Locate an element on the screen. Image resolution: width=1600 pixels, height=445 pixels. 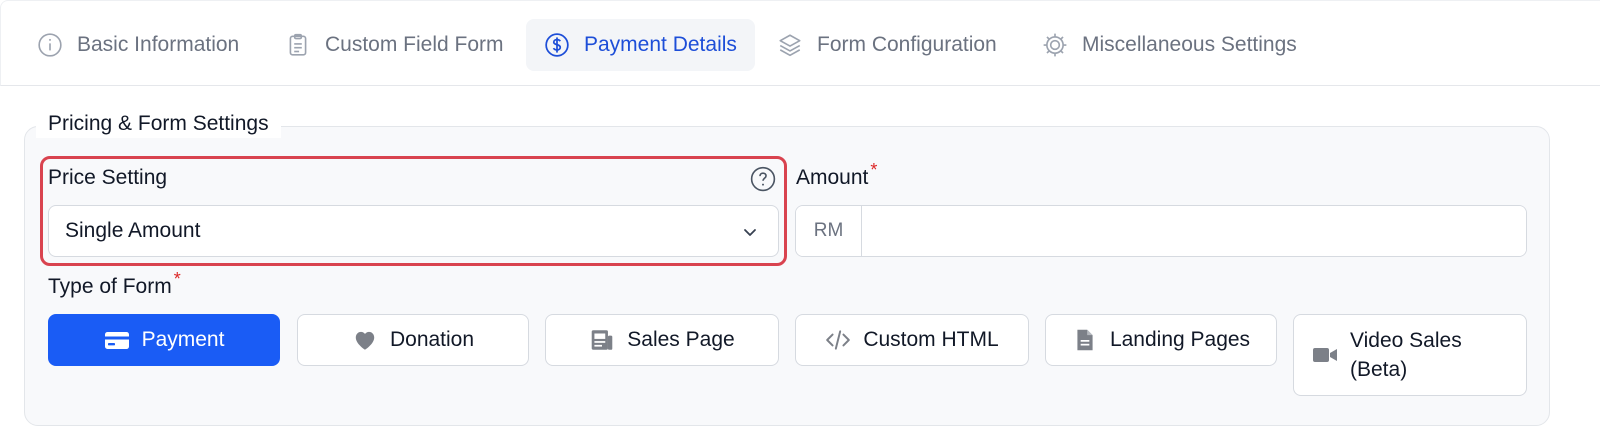
form-type-label: Video Sales (Beta) is located at coordinates (1406, 355).